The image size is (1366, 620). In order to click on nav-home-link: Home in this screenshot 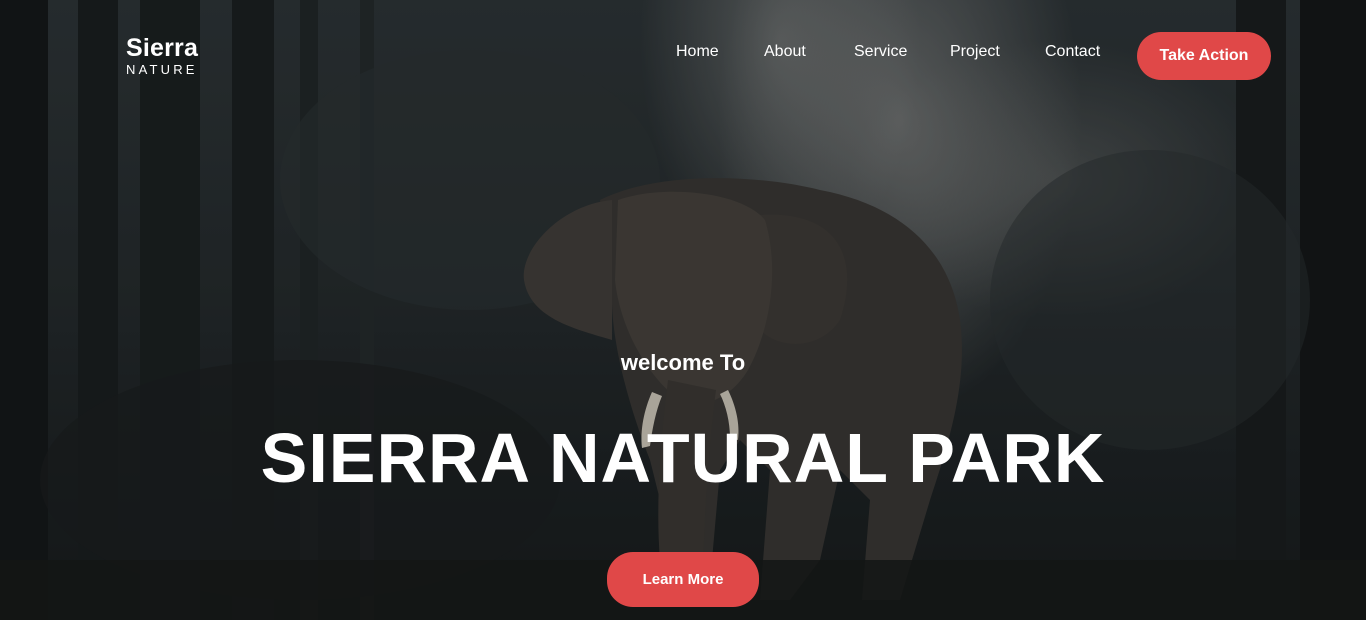, I will do `click(697, 52)`.